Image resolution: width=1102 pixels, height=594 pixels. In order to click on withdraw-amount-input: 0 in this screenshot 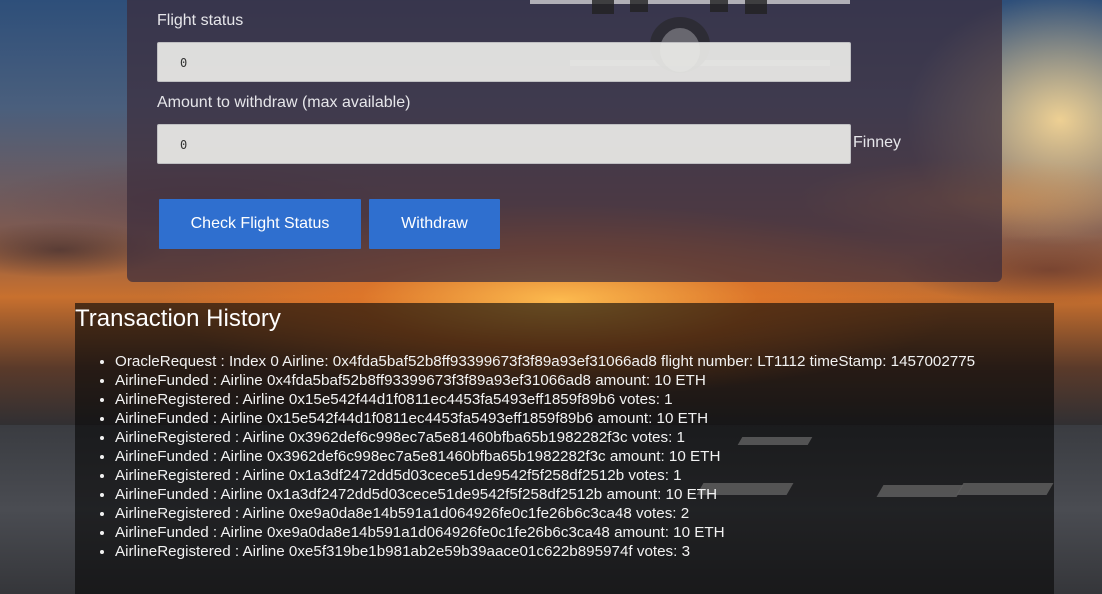, I will do `click(504, 144)`.